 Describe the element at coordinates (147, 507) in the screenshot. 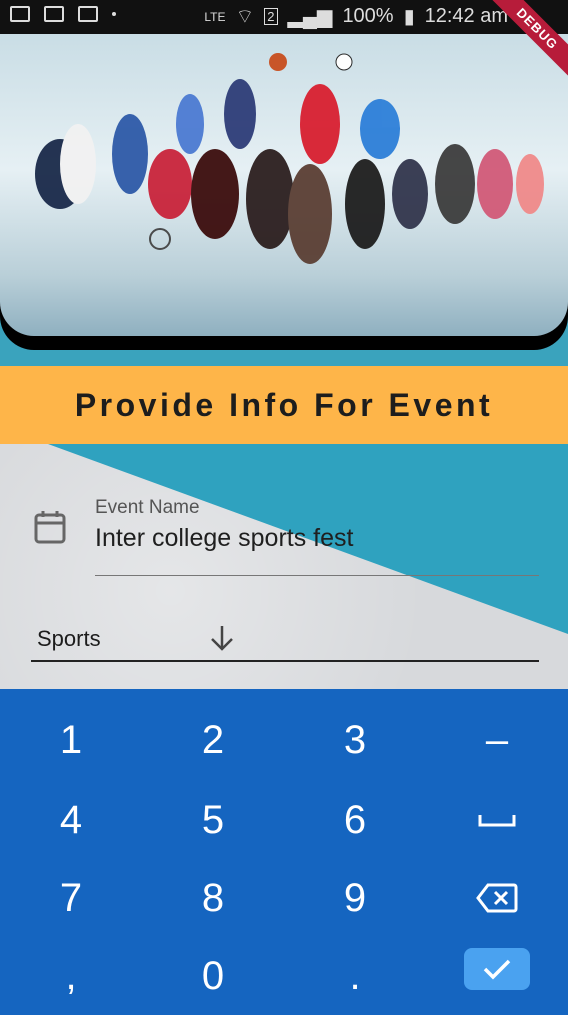

I see `event-name-label: Event Name` at that location.